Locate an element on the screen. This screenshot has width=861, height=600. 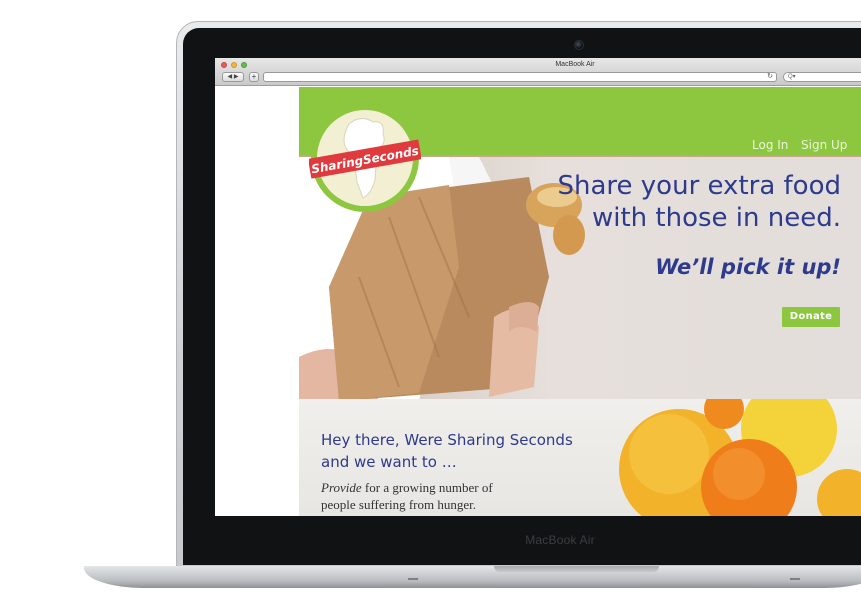
zoom-window-icon is located at coordinates (244, 65).